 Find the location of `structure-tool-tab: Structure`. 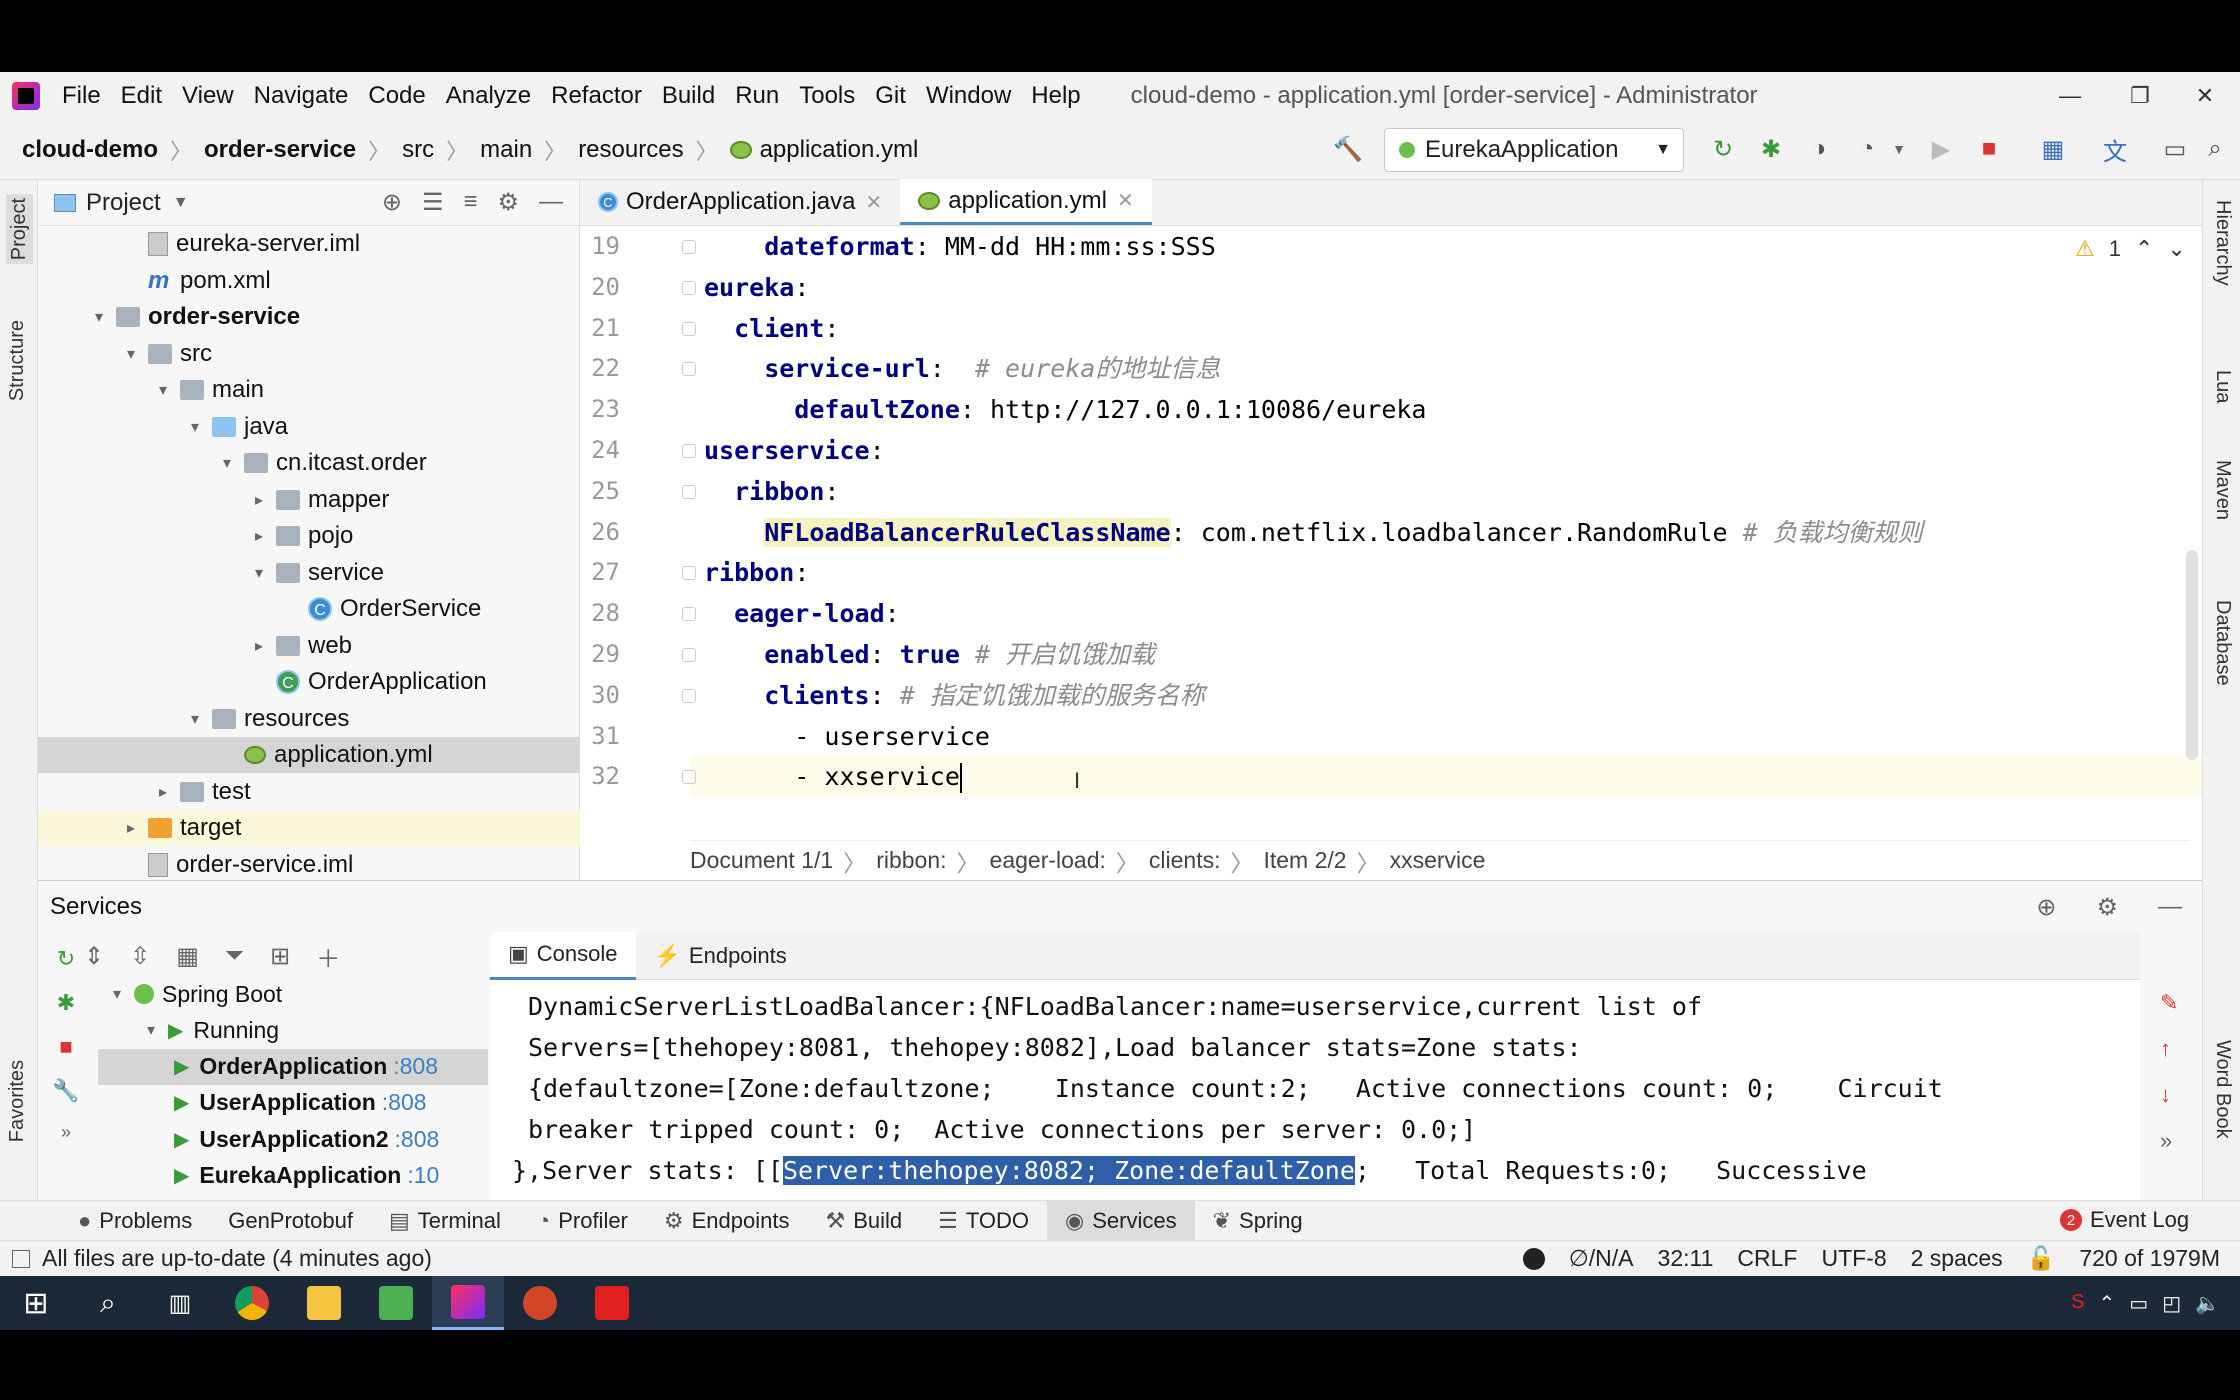

structure-tool-tab: Structure is located at coordinates (17, 360).